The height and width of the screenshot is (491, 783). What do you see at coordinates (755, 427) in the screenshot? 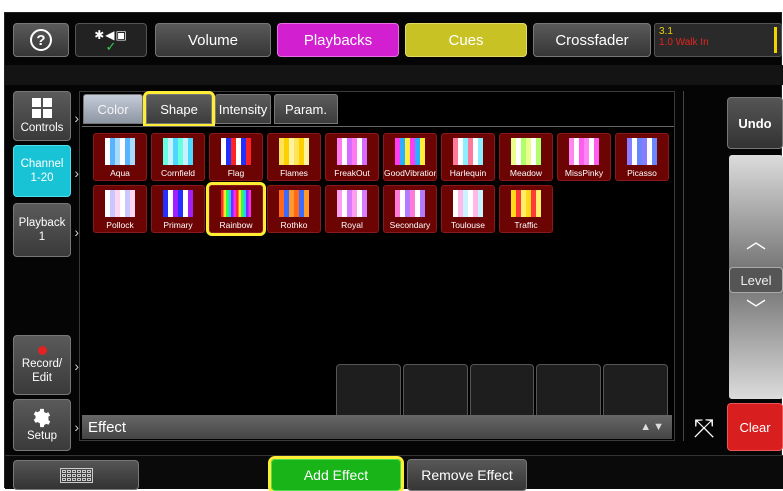
I see `clear-button: Clear` at bounding box center [755, 427].